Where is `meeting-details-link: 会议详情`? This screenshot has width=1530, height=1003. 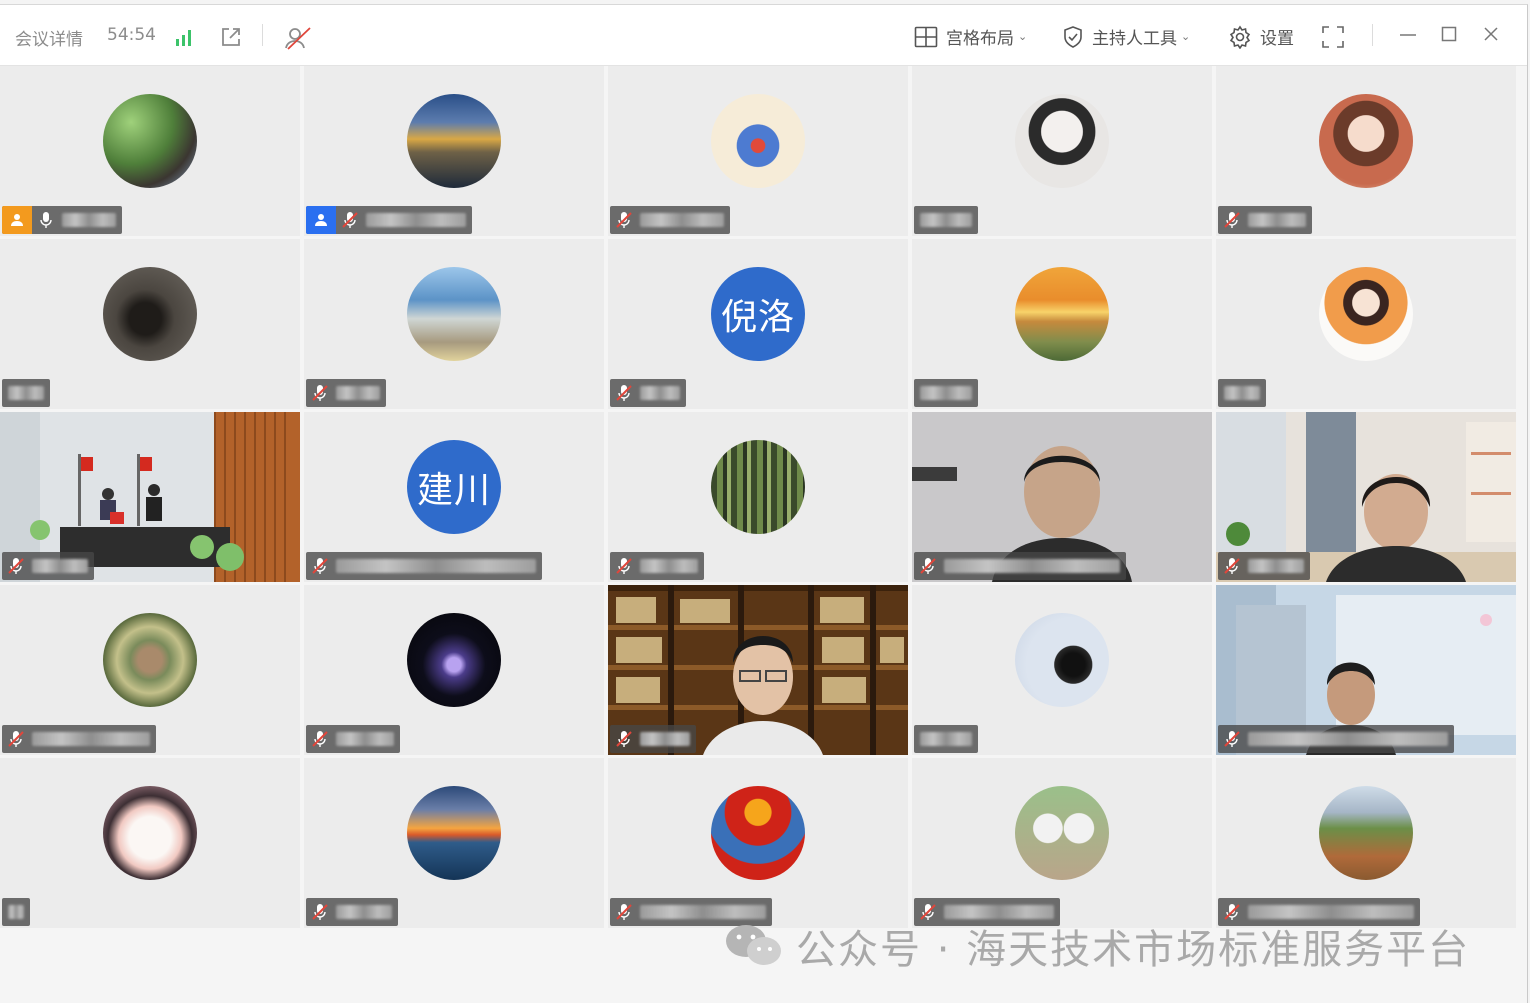
meeting-details-link: 会议详情 is located at coordinates (49, 37).